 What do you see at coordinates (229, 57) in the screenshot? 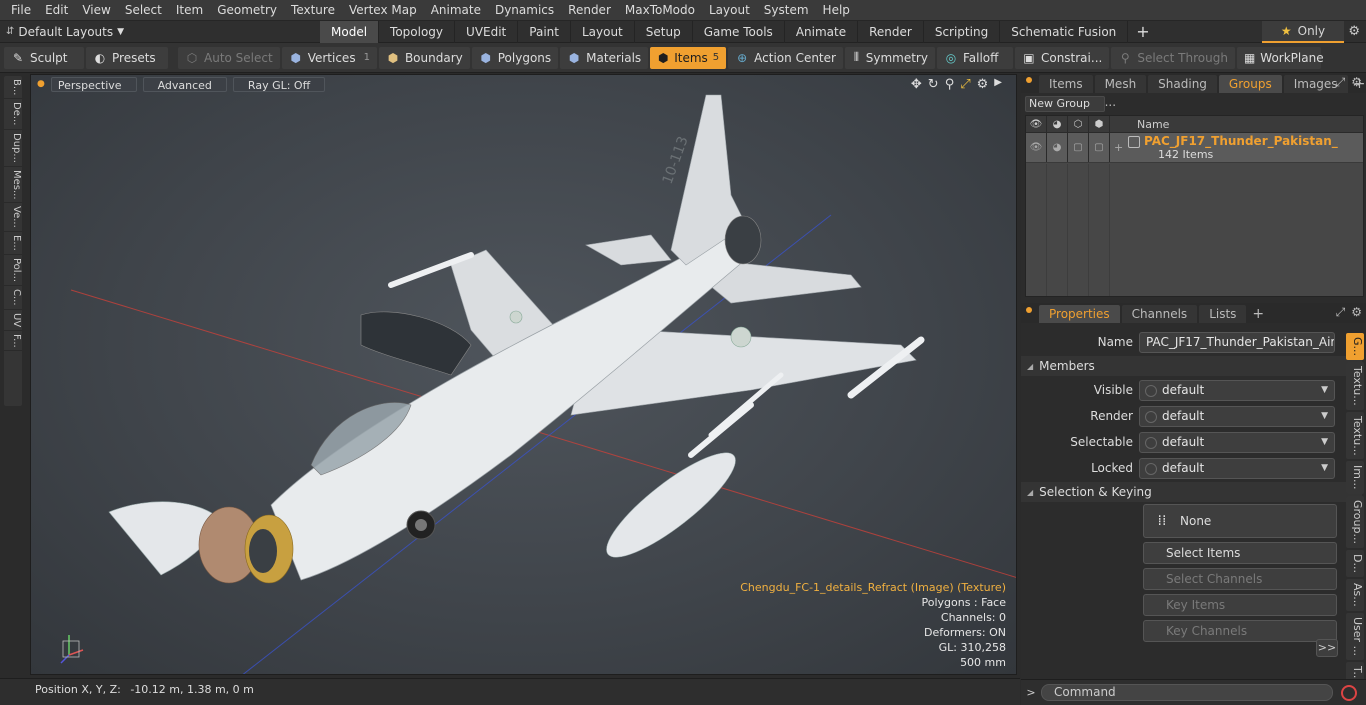
I see `auto-select-button: ⬡ Auto Select` at bounding box center [229, 57].